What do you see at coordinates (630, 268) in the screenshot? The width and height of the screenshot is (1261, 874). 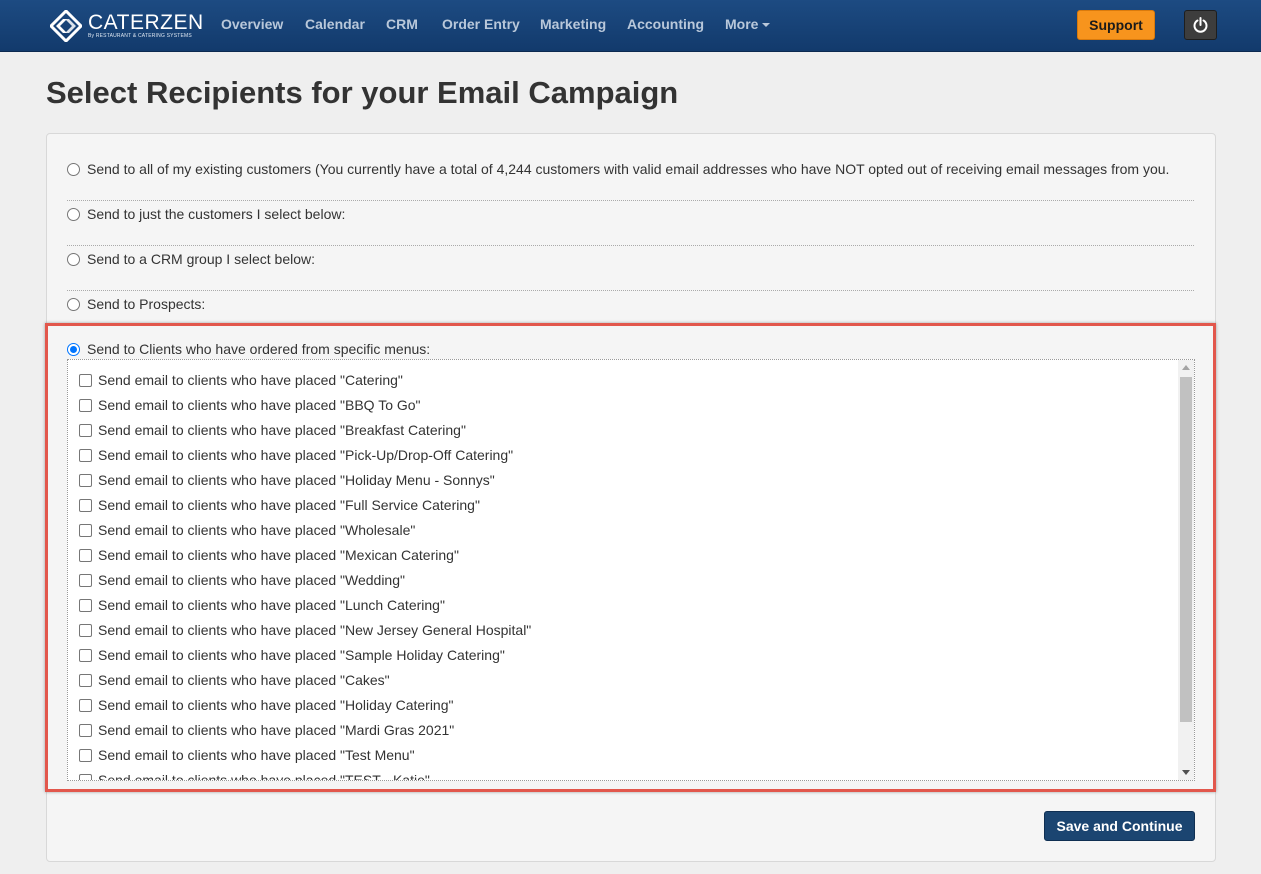 I see `option-crm-group: Send to a CRM group I select below:` at bounding box center [630, 268].